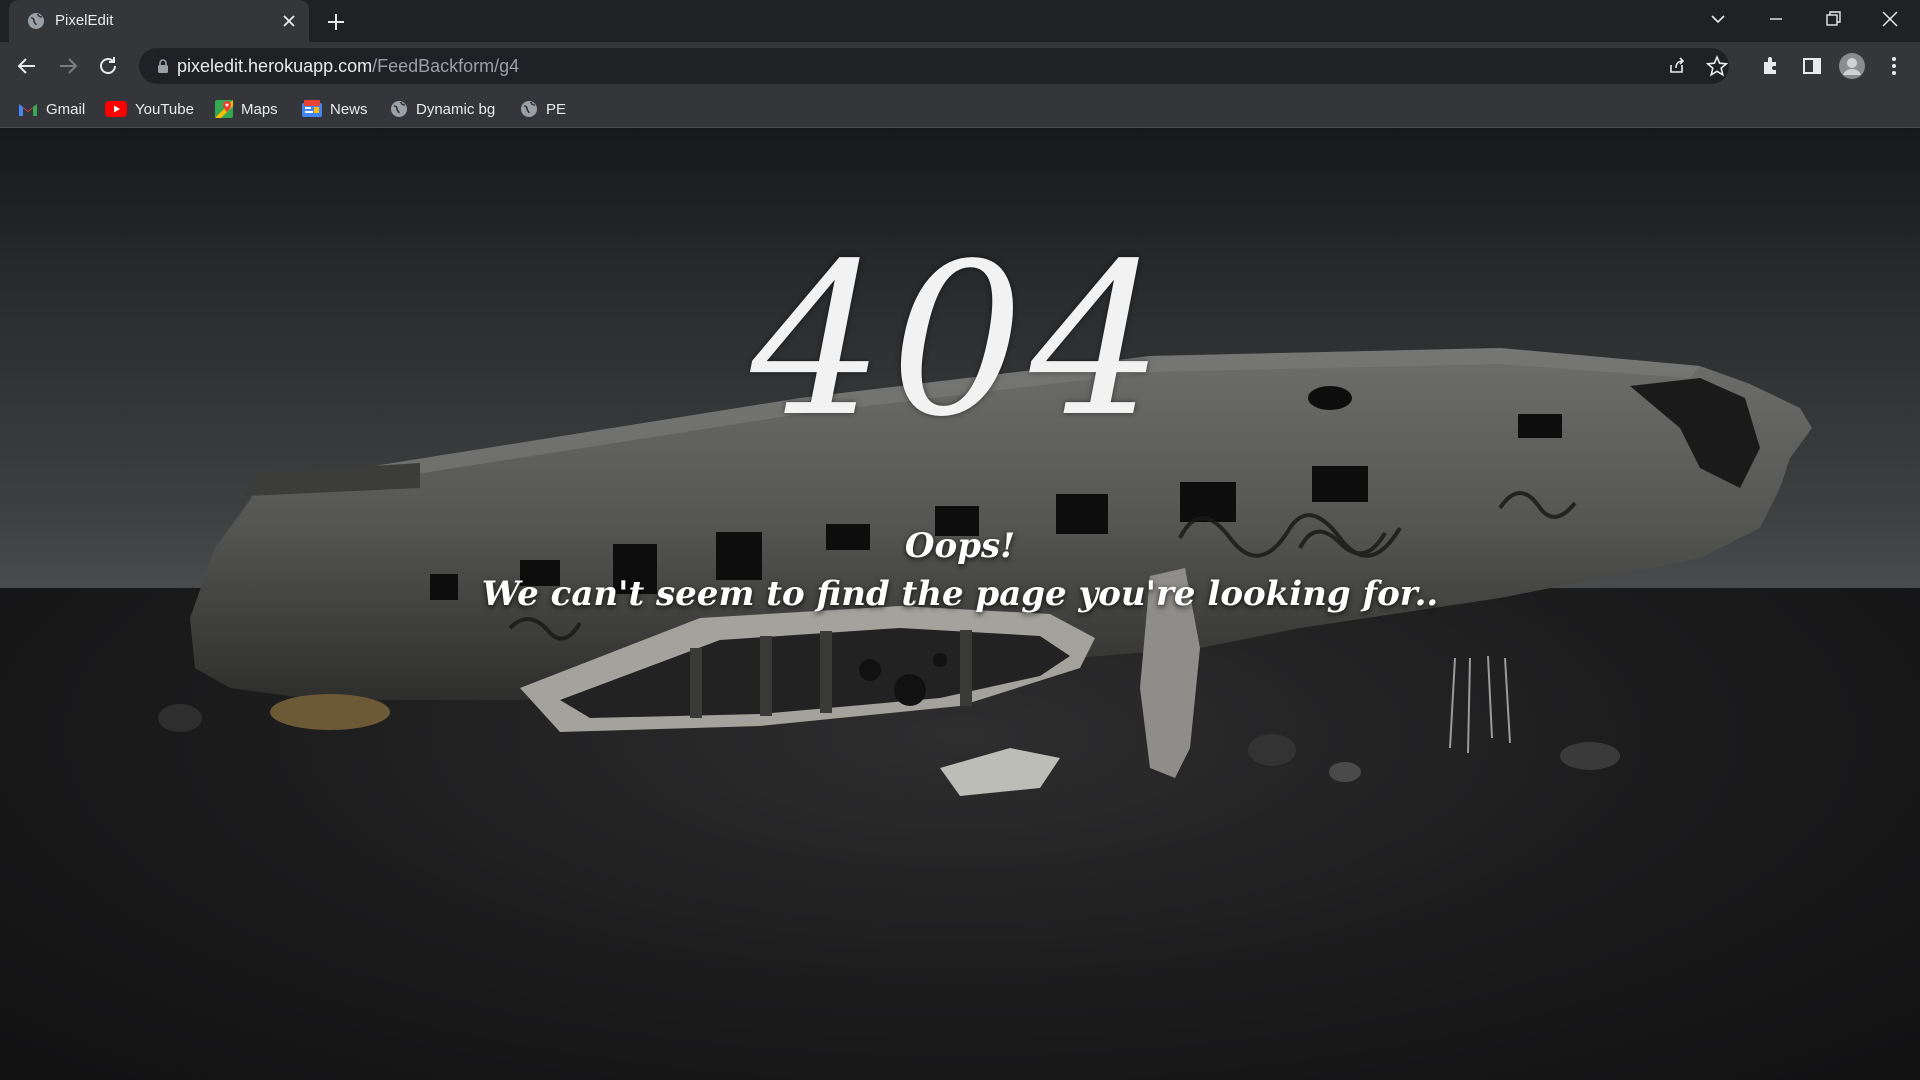  What do you see at coordinates (556, 109) in the screenshot?
I see `bookmark-label: PE` at bounding box center [556, 109].